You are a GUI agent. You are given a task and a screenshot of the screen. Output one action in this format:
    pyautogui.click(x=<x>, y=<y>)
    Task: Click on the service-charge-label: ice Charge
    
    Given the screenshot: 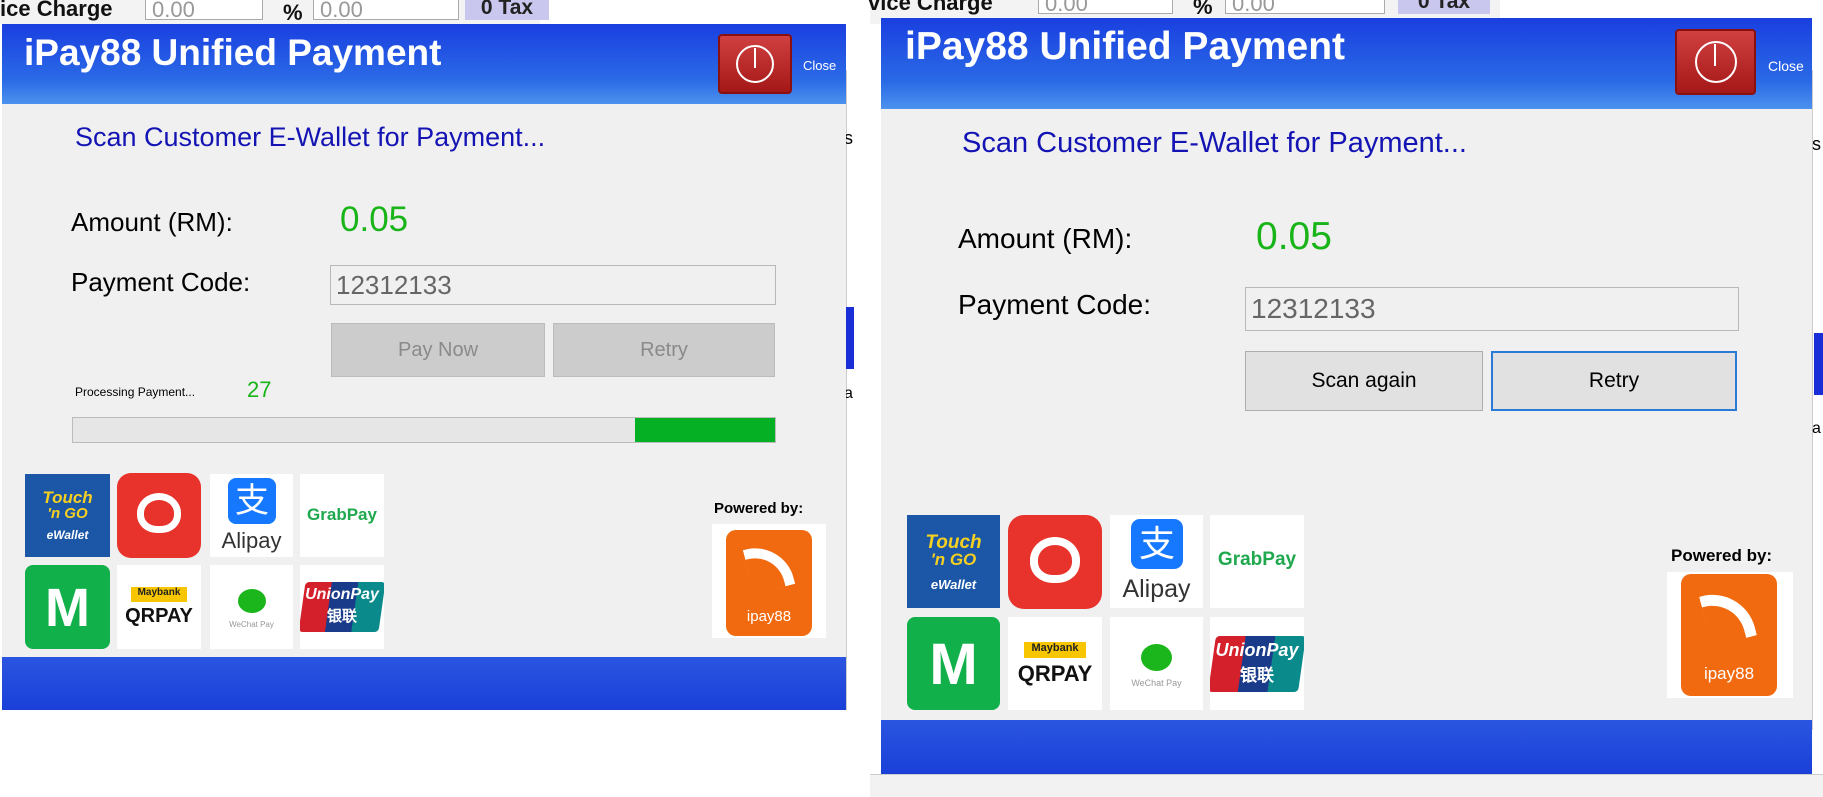 What is the action you would take?
    pyautogui.click(x=56, y=10)
    